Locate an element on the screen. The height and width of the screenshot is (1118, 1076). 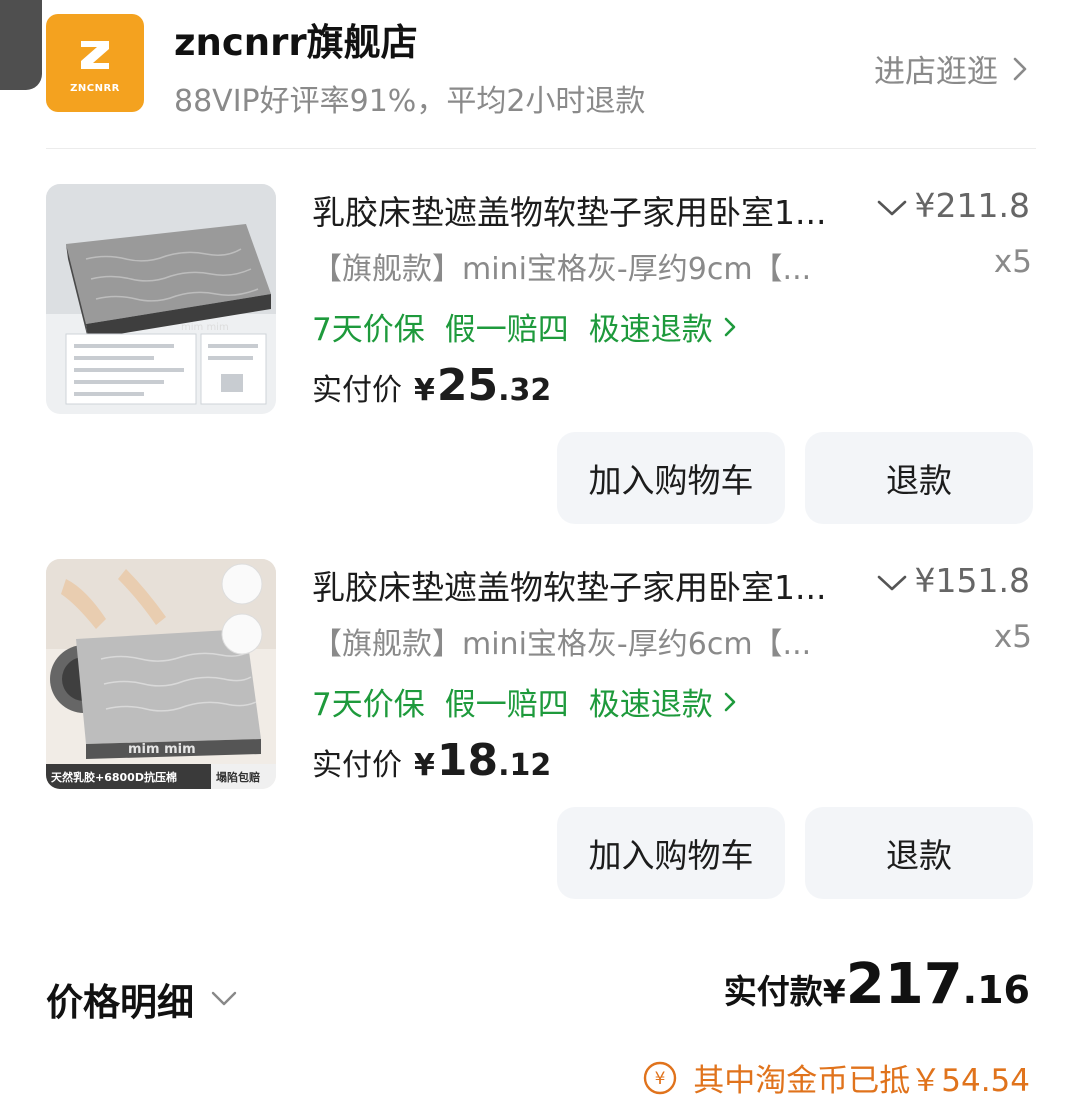
back-tab is located at coordinates (21, 45).